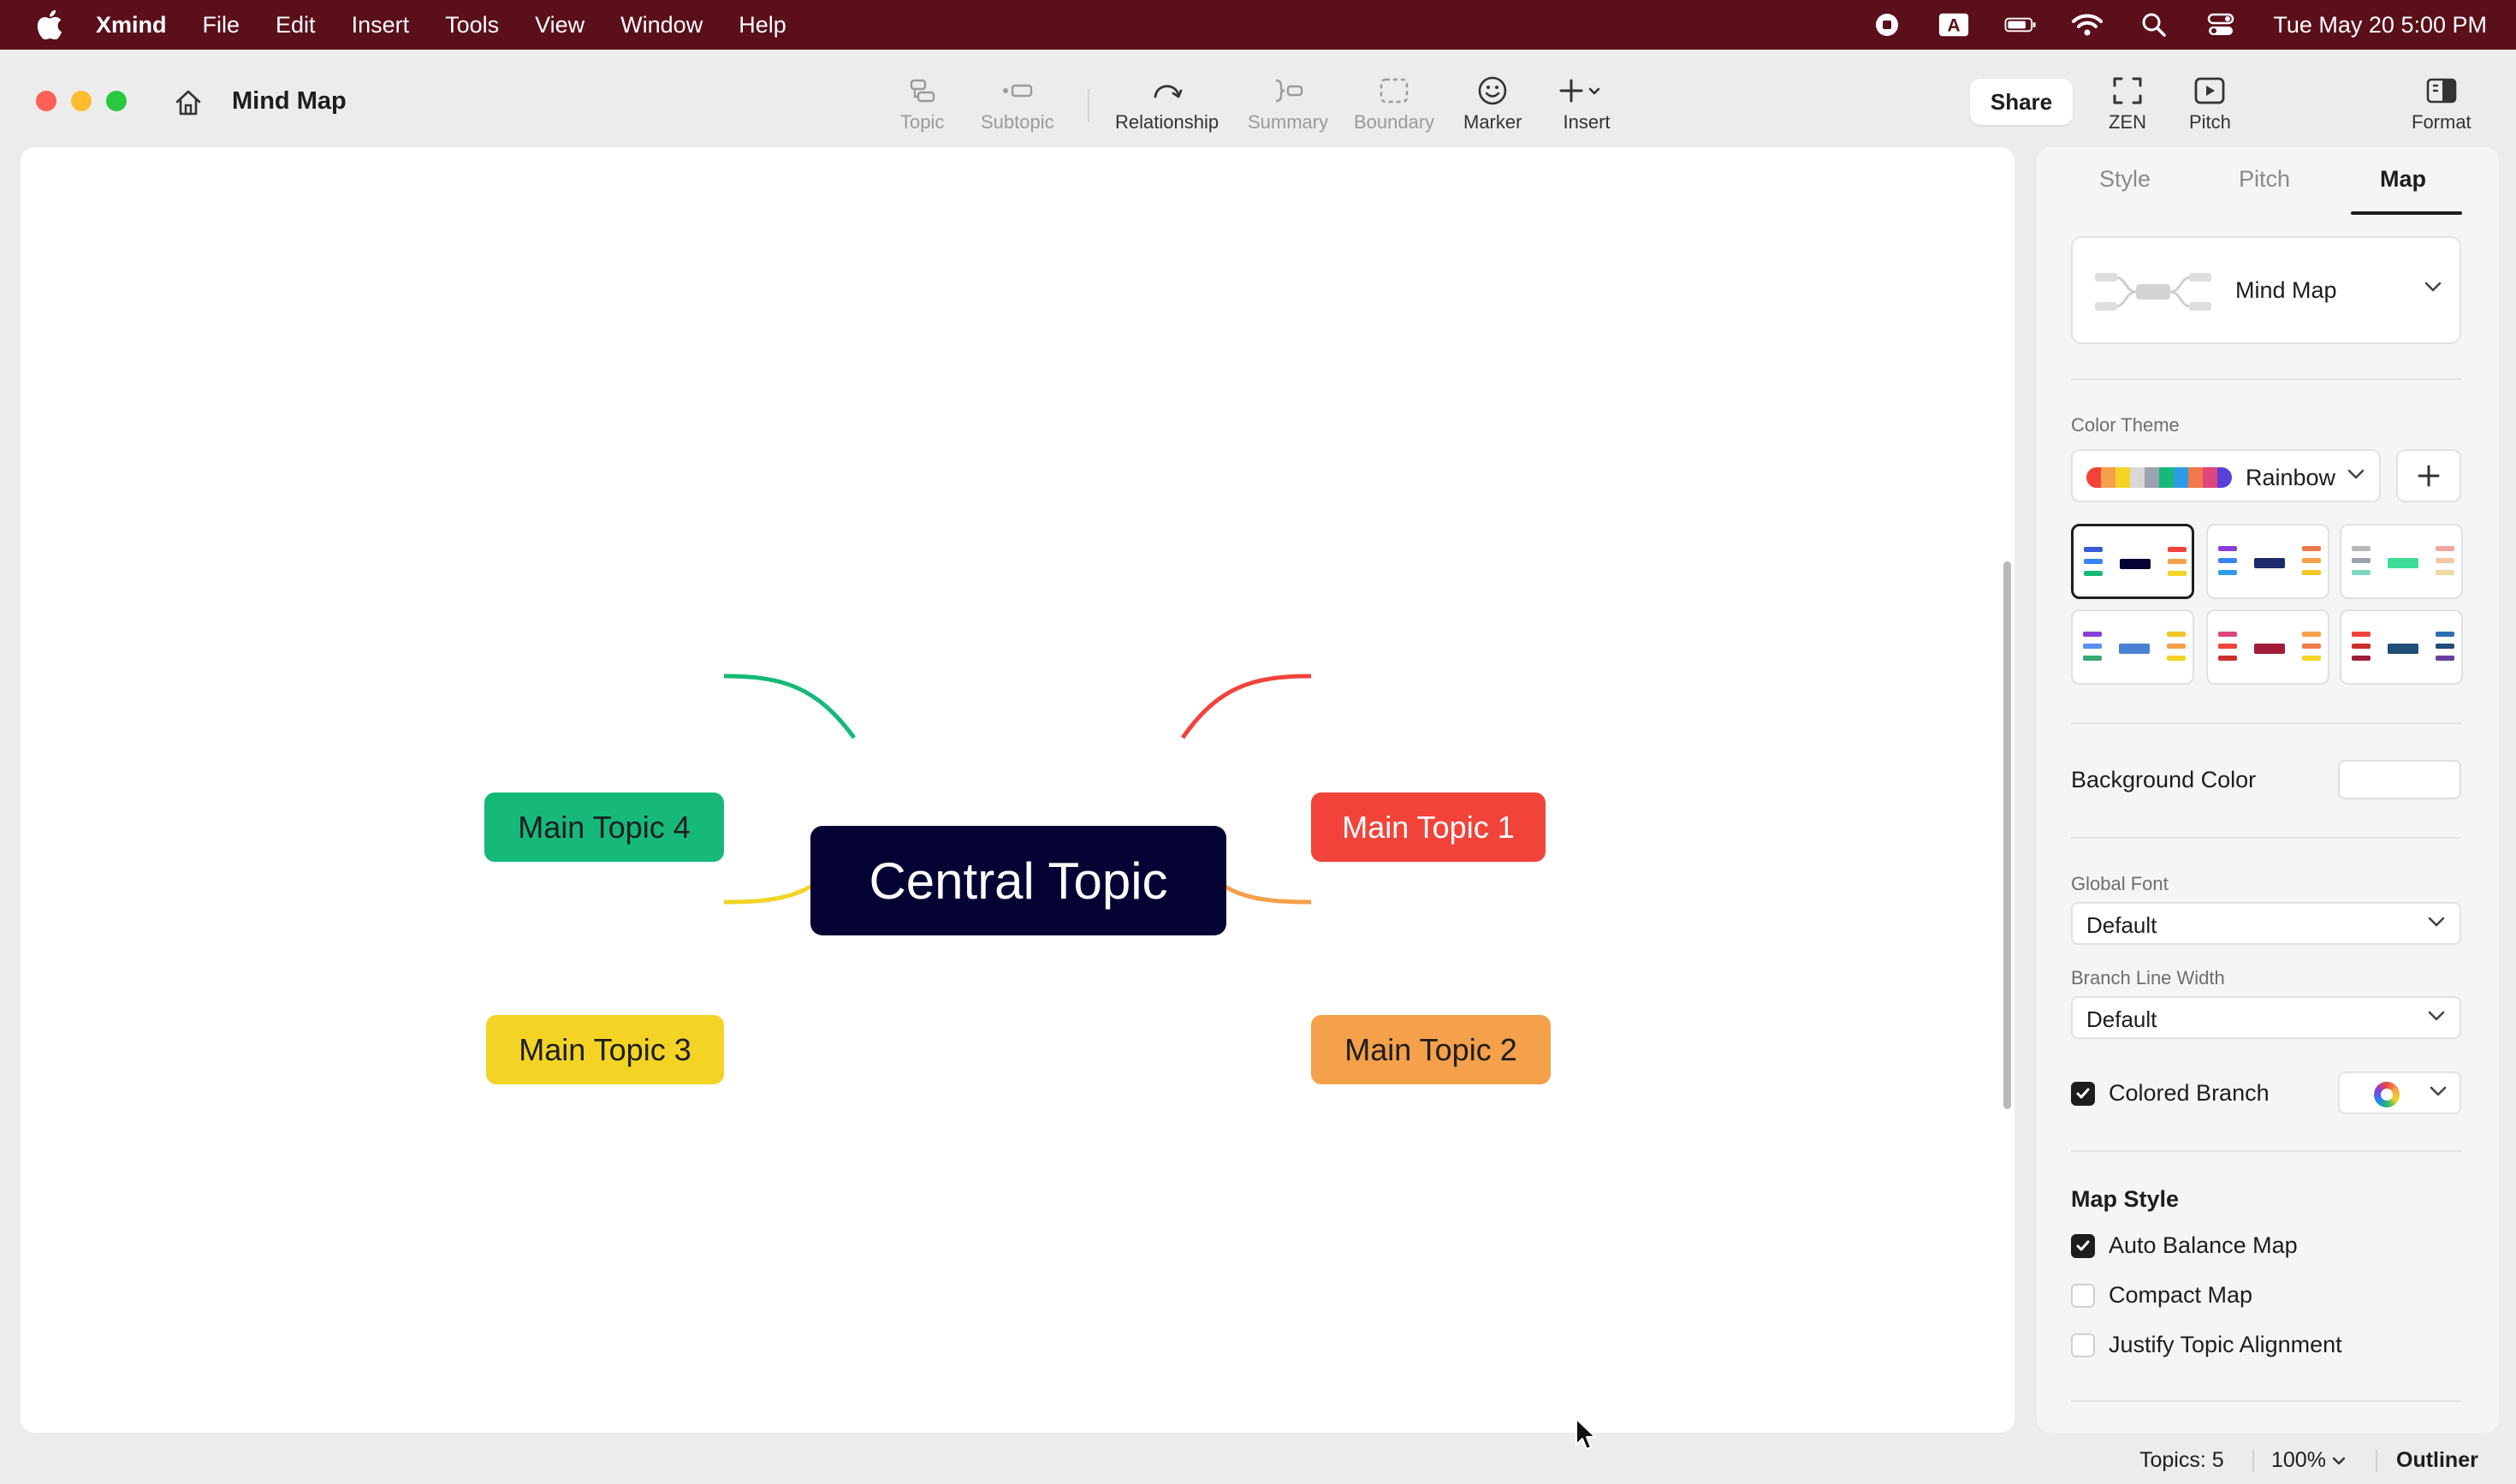  Describe the element at coordinates (1587, 122) in the screenshot. I see `insert-label: Insert` at that location.